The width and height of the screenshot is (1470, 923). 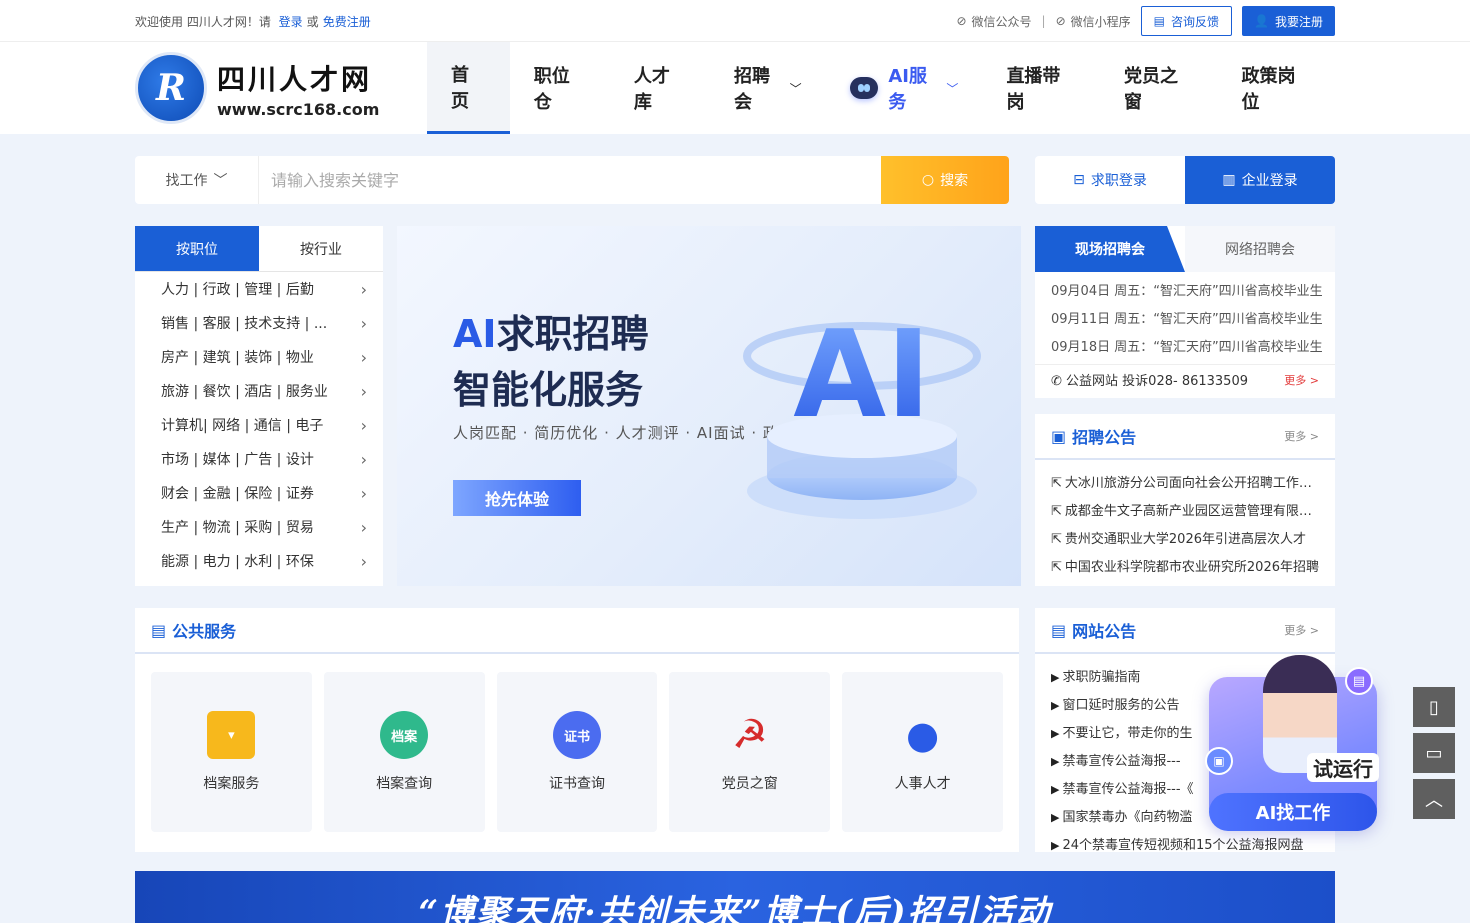 What do you see at coordinates (259, 391) in the screenshot?
I see `category-item: 旅游 | 餐饮 | 酒店 | 服务业 ›` at bounding box center [259, 391].